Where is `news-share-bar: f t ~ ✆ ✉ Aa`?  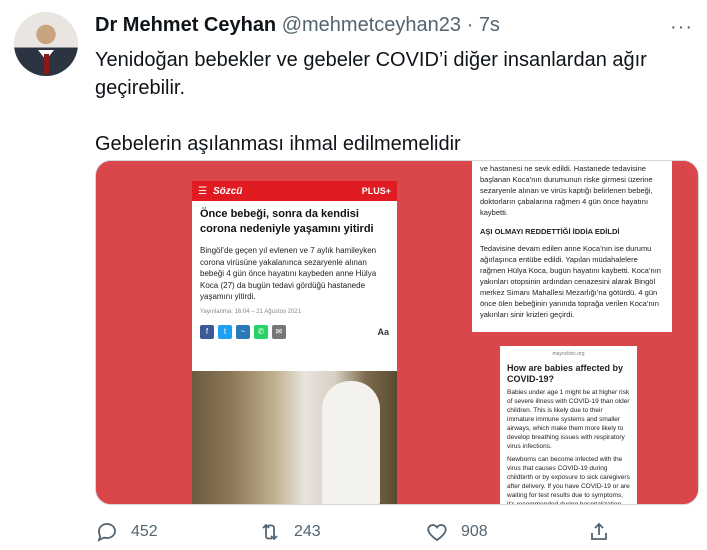
news-share-bar: f t ~ ✆ ✉ Aa is located at coordinates (294, 330).